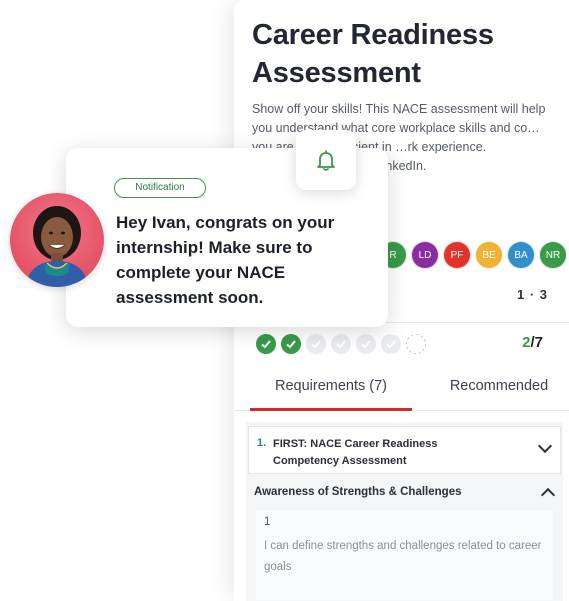  I want to click on chevron-down-icon, so click(545, 446).